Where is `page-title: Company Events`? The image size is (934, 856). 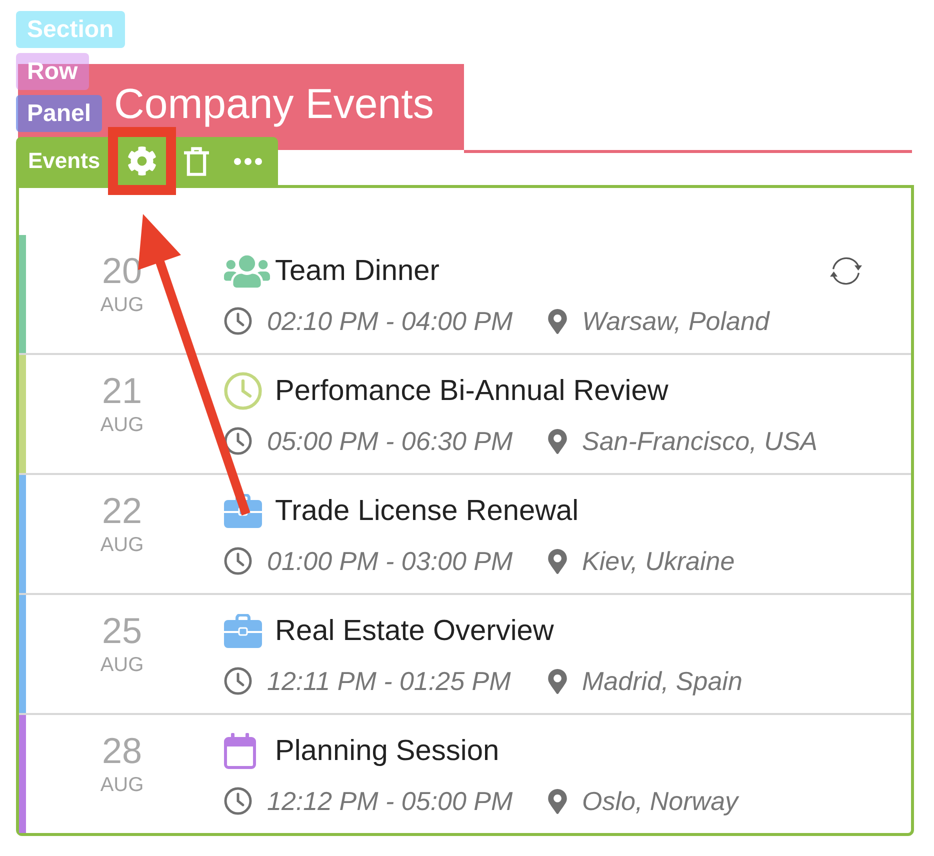 page-title: Company Events is located at coordinates (274, 104).